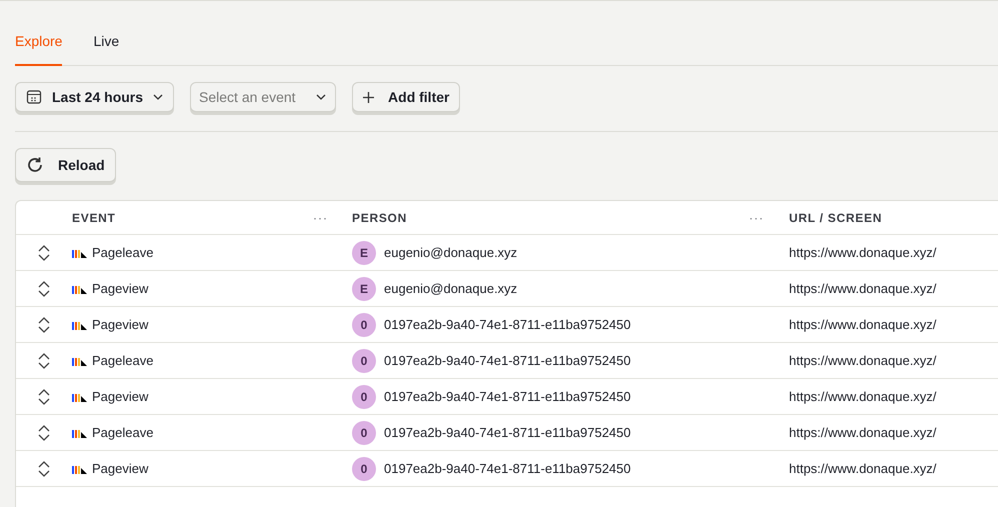 The image size is (998, 507). I want to click on calendar-icon, so click(34, 97).